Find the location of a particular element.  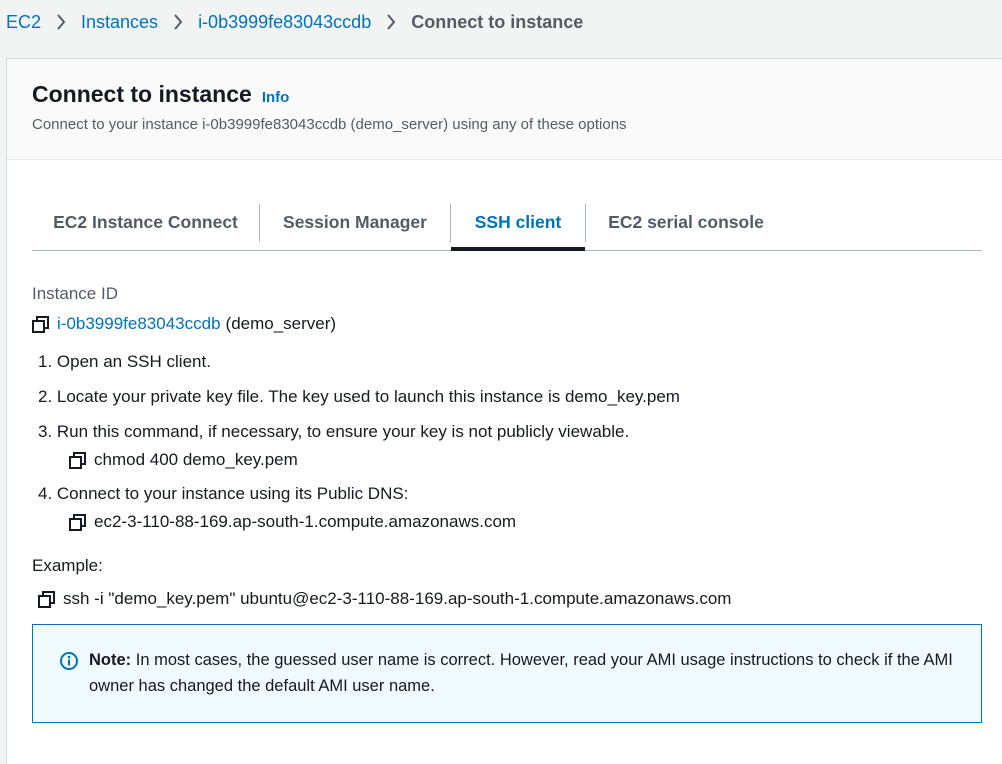

chmod-command-row: chmod 400 demo_key.pem is located at coordinates (183, 460).